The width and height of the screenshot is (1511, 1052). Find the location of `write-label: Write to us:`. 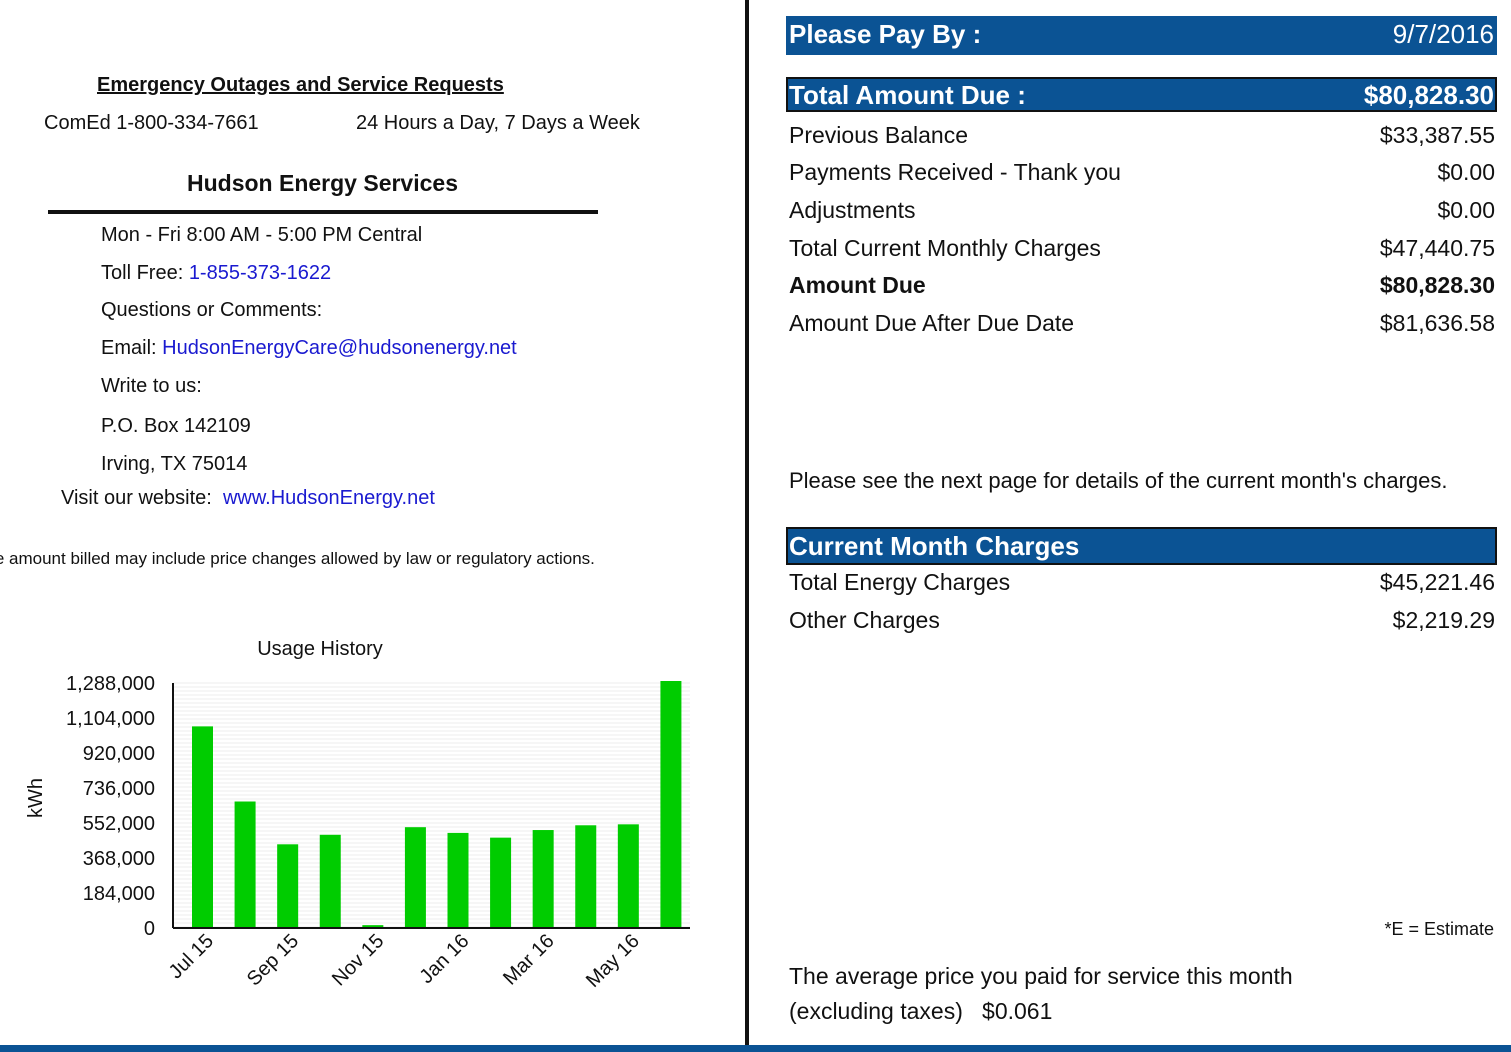

write-label: Write to us: is located at coordinates (151, 386).